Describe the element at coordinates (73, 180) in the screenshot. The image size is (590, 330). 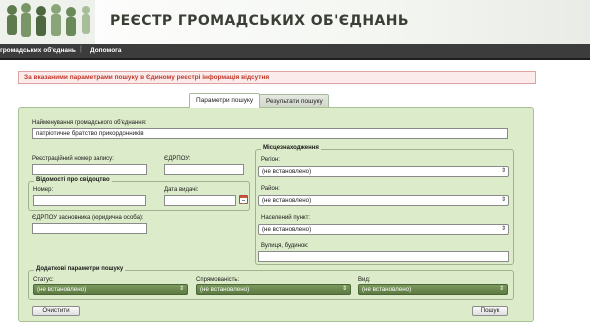
I see `certificate-legend: Відомості про свідоцтво` at that location.